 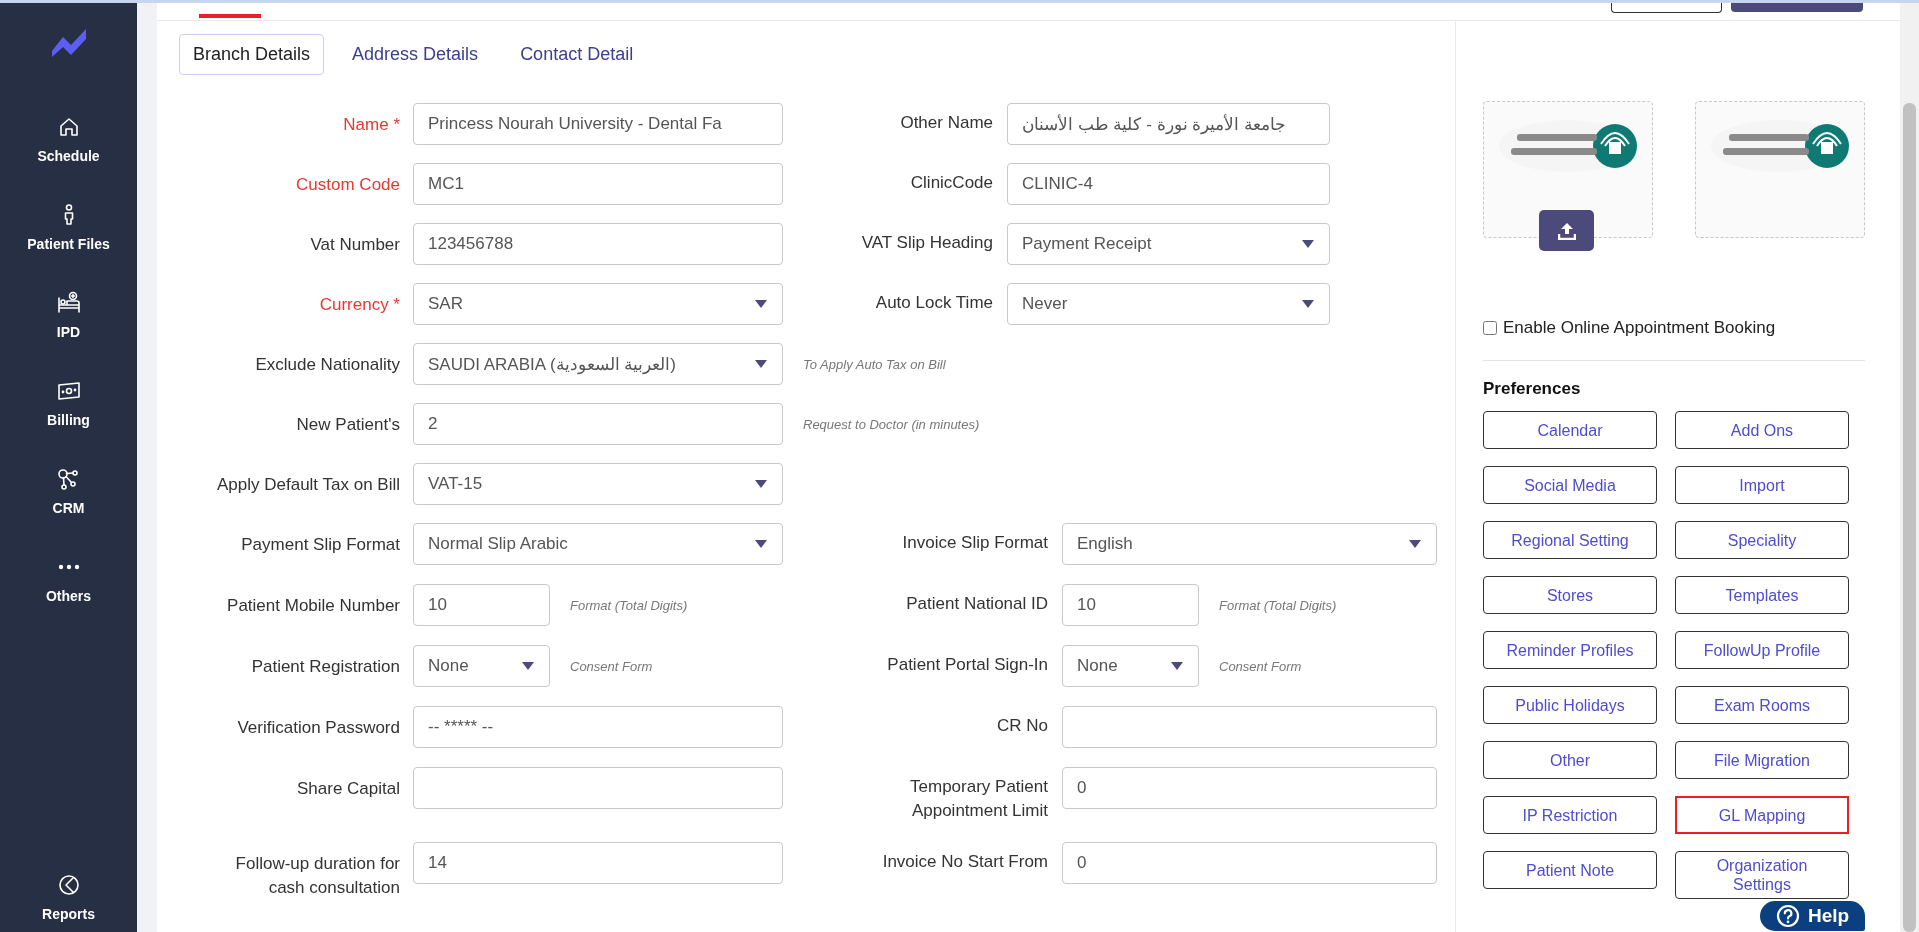 What do you see at coordinates (1762, 760) in the screenshot?
I see `preference-button: File Migration` at bounding box center [1762, 760].